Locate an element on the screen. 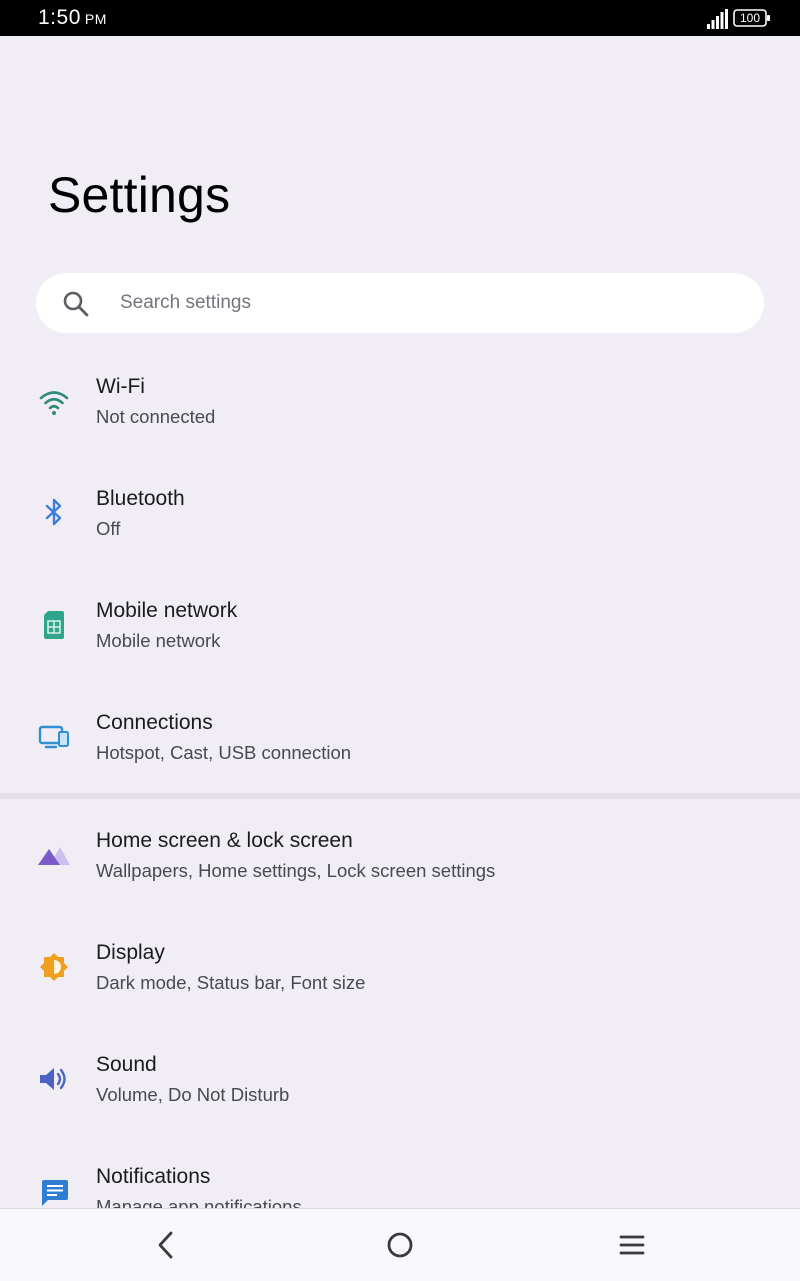  volume-icon is located at coordinates (53, 1079).